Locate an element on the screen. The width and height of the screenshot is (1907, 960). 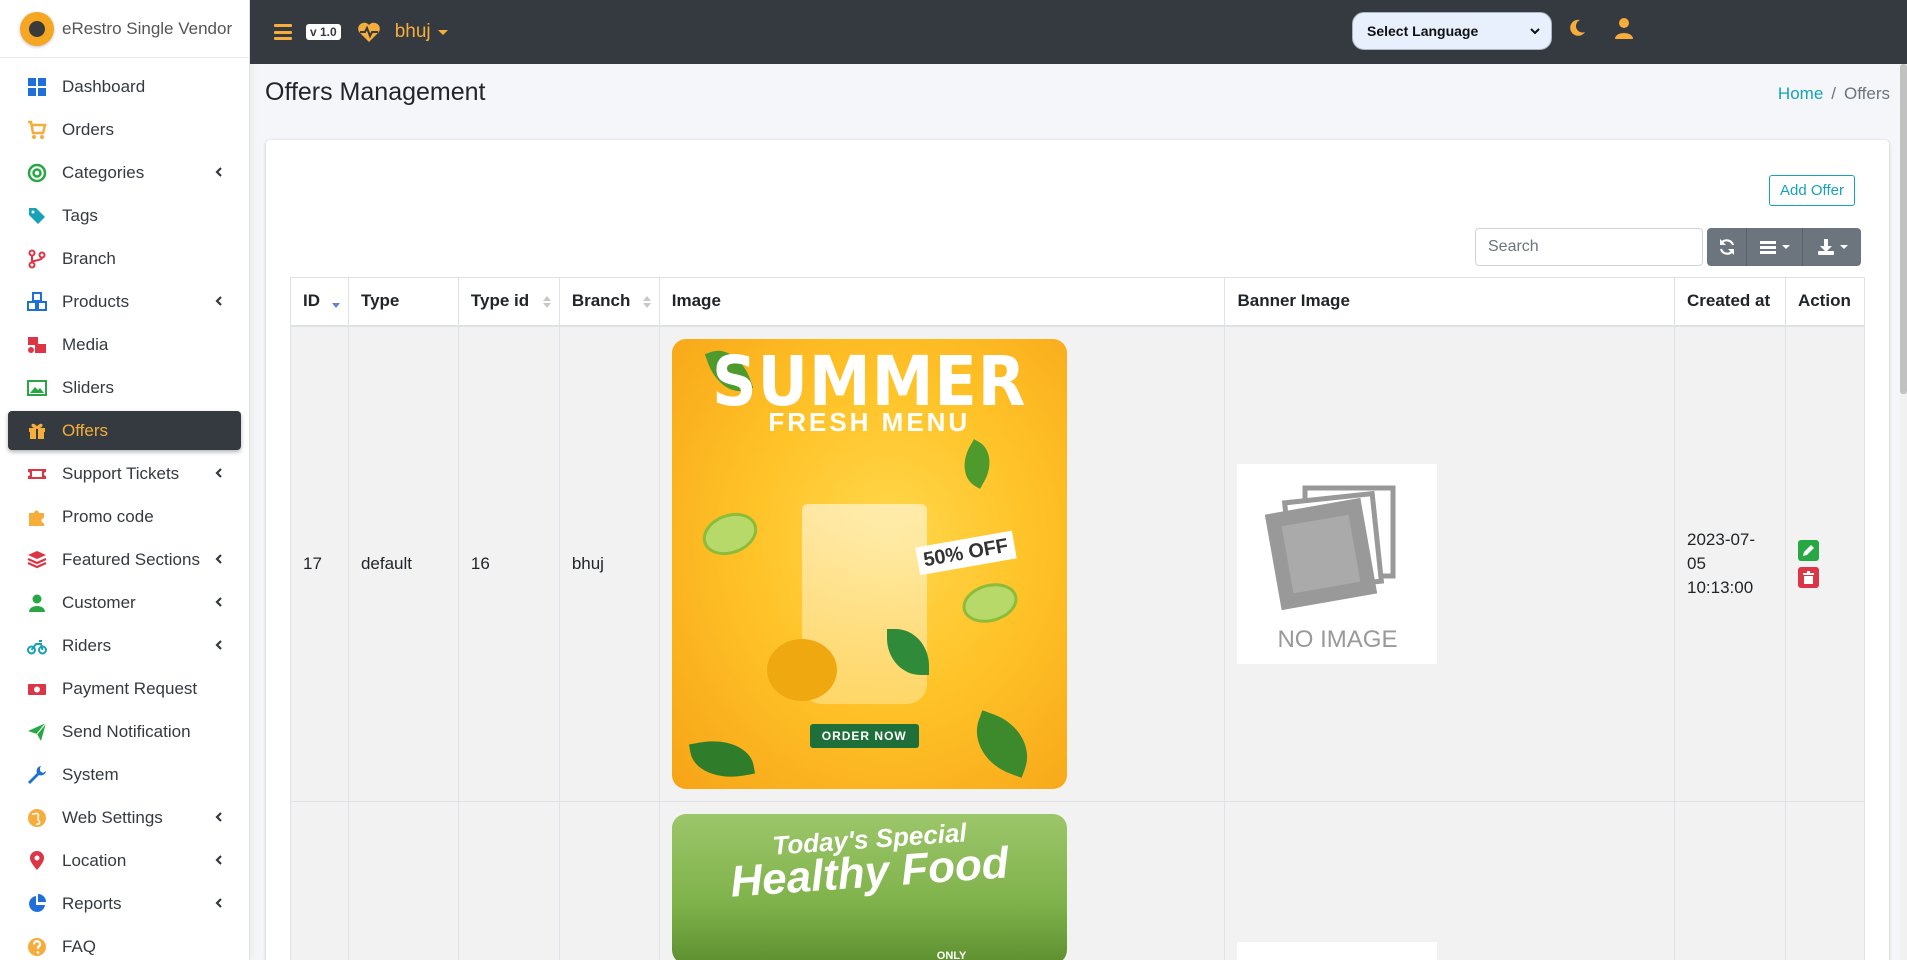
banner-no-image: NO IMAGE is located at coordinates (1337, 563).